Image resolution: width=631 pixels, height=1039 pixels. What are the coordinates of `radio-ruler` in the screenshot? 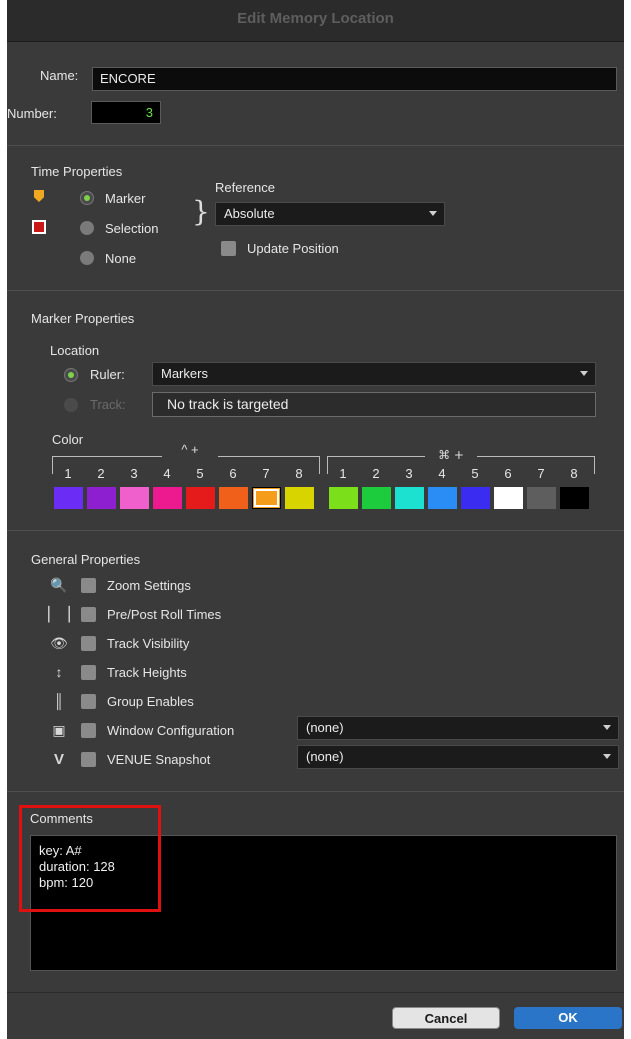 It's located at (71, 375).